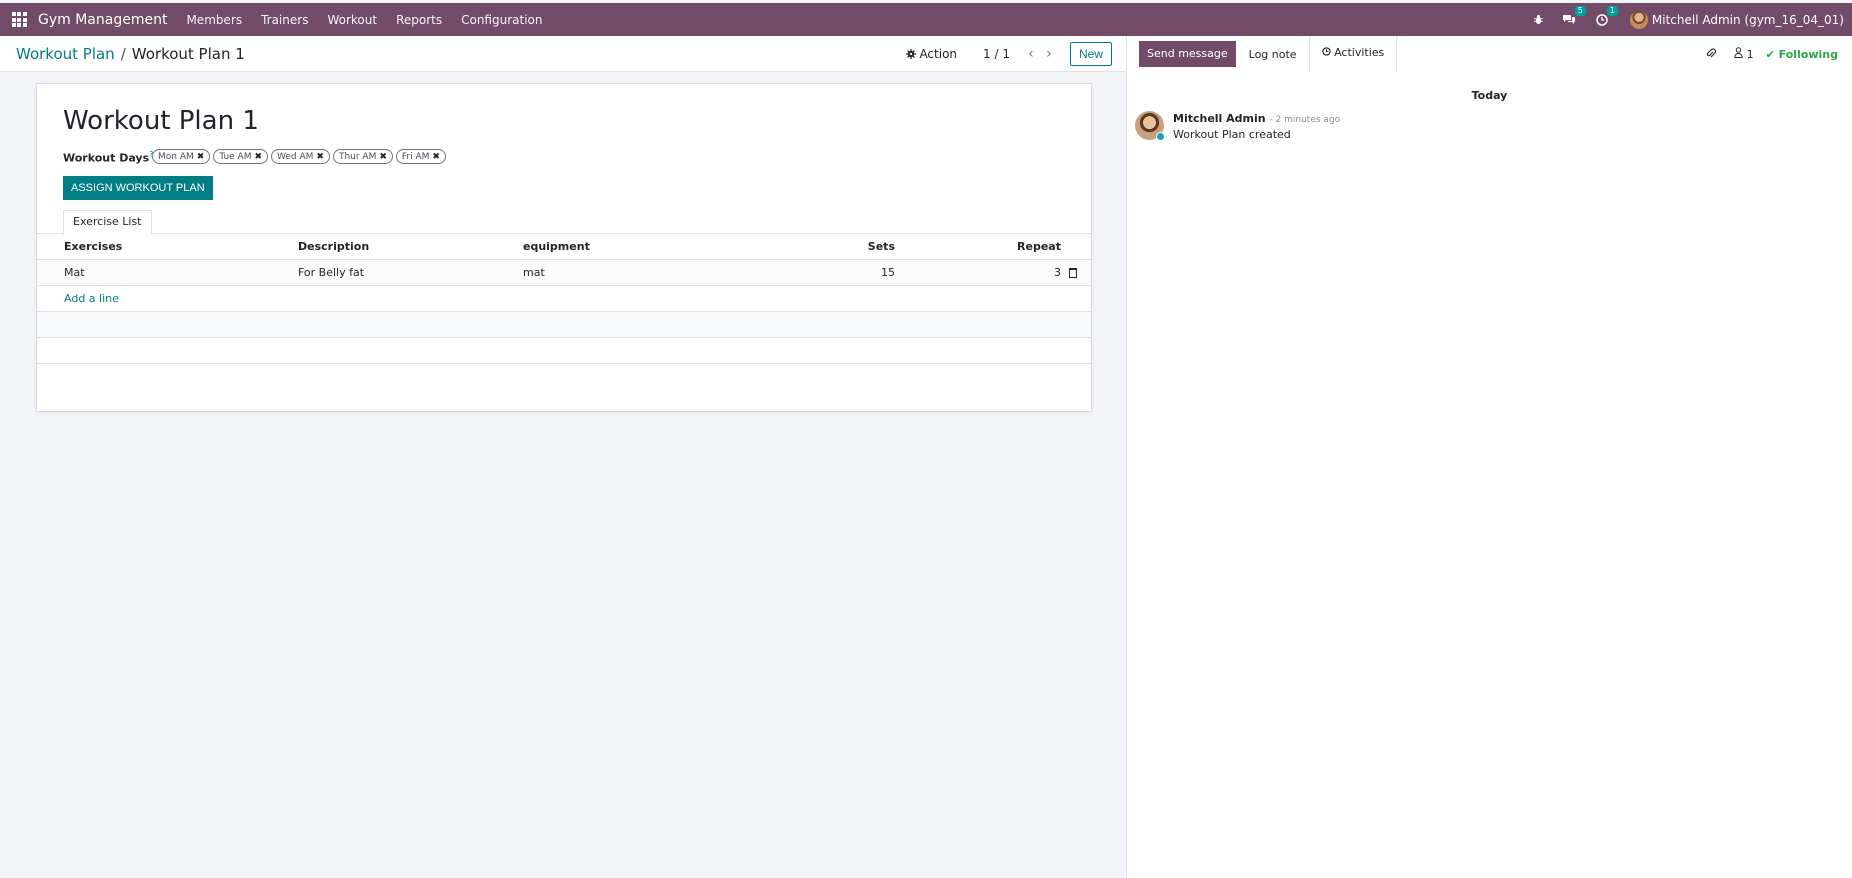 The width and height of the screenshot is (1852, 878). What do you see at coordinates (419, 20) in the screenshot?
I see `menu-reports: Reports` at bounding box center [419, 20].